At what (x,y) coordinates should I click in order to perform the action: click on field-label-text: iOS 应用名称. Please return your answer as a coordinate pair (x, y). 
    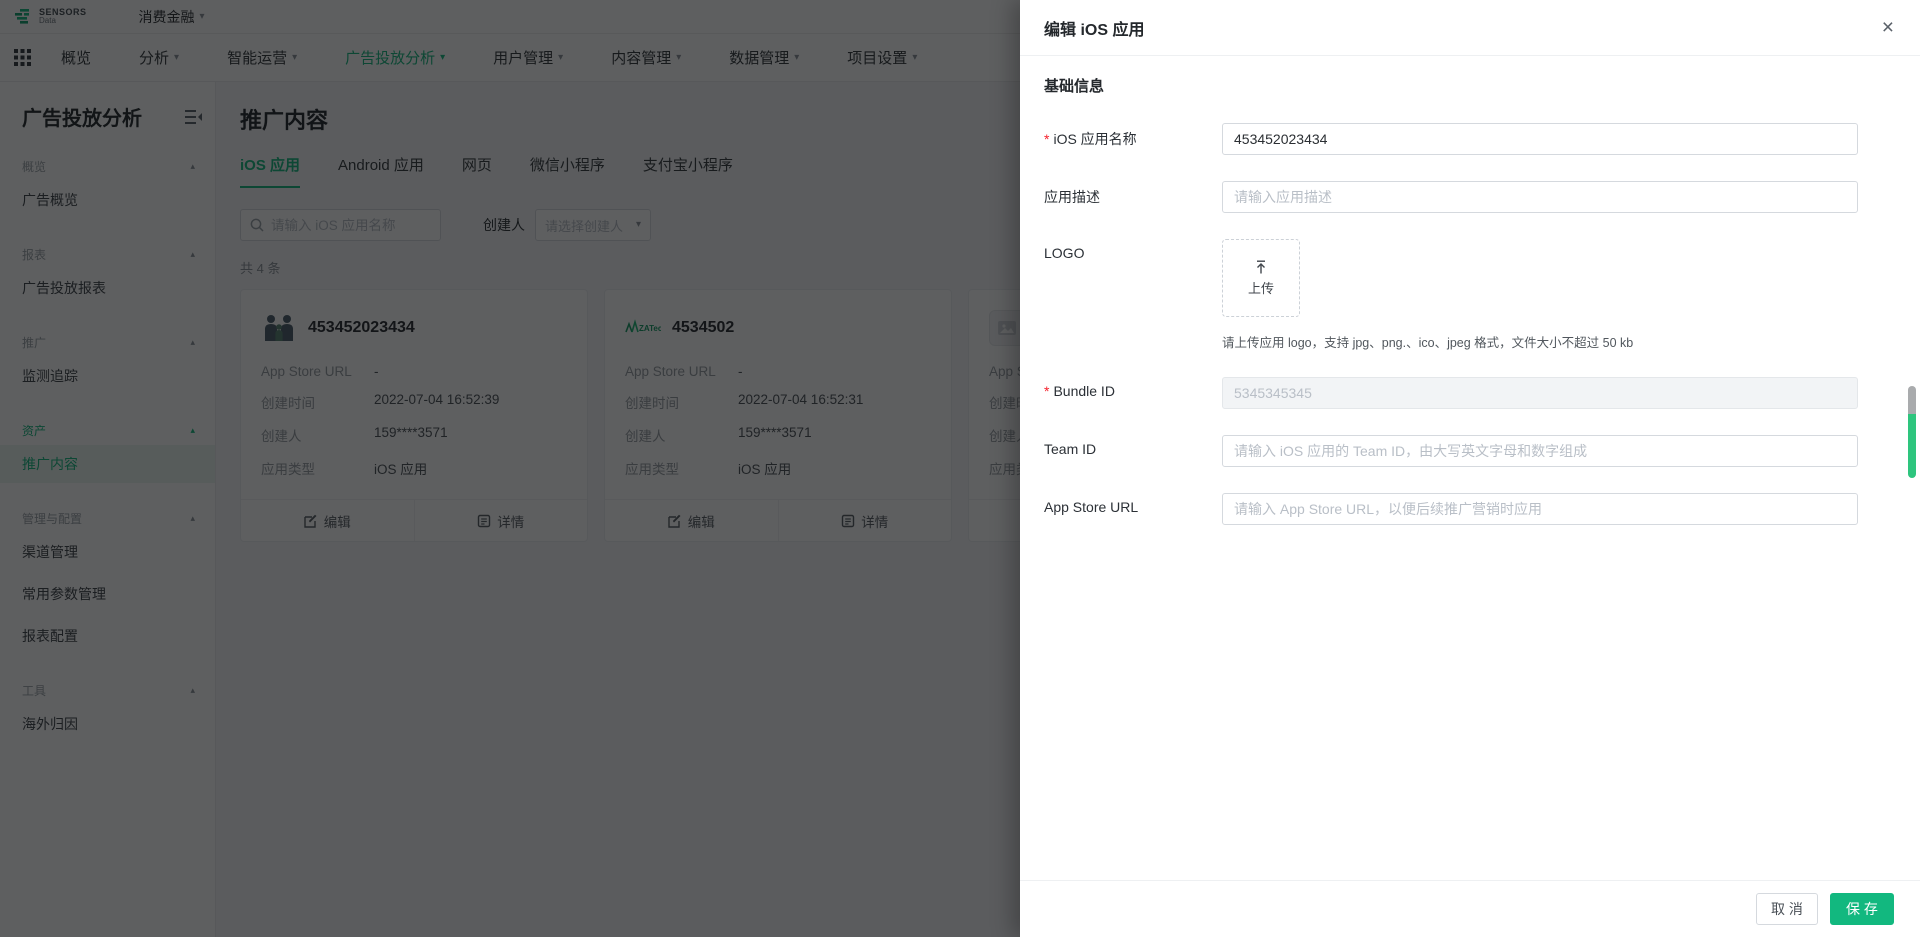
    Looking at the image, I should click on (1095, 139).